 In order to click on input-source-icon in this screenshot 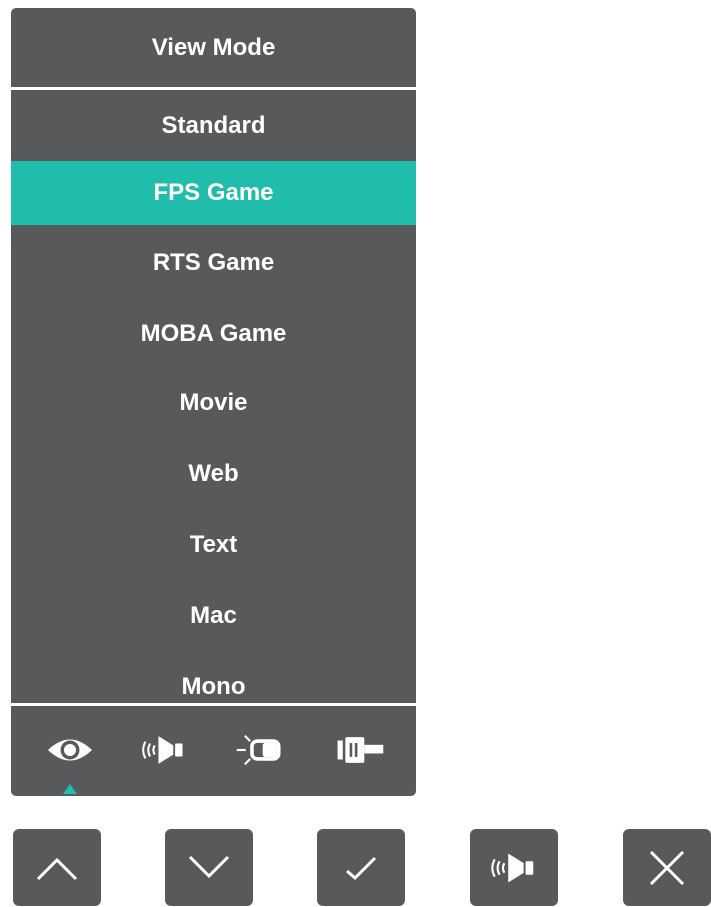, I will do `click(360, 750)`.